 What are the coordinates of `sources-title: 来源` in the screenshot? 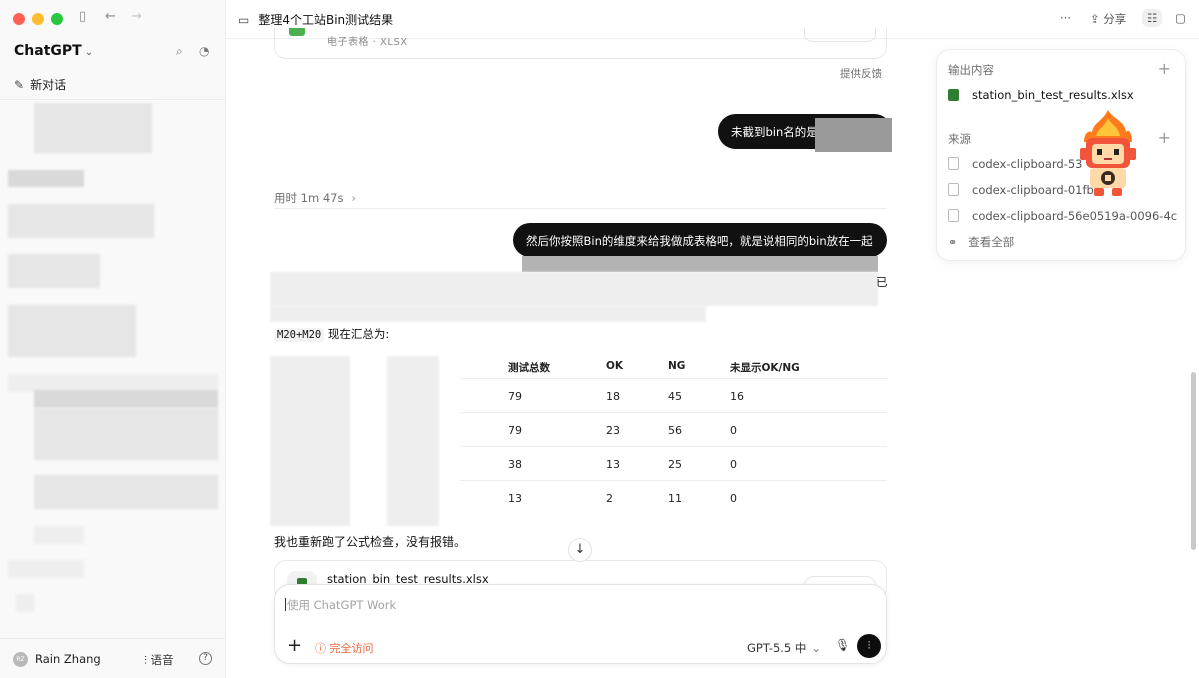 It's located at (959, 139).